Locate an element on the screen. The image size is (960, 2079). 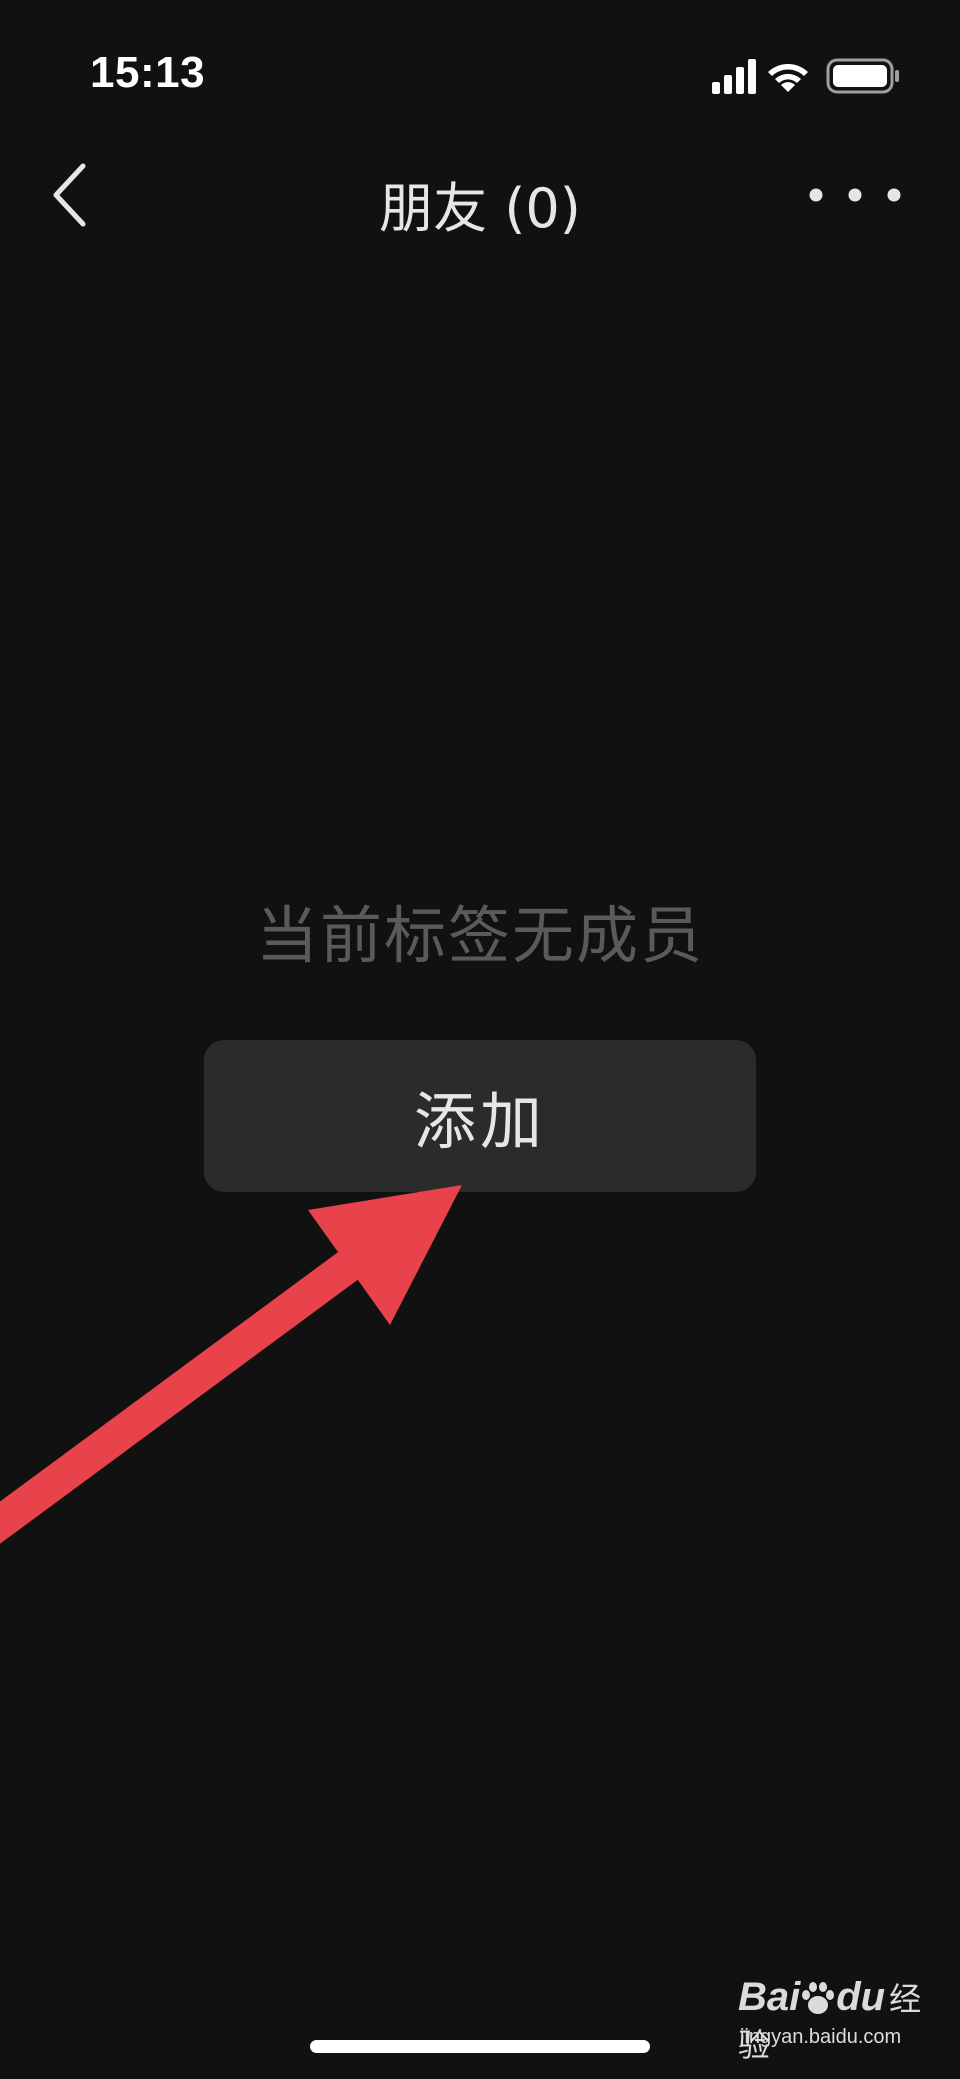
baidu-jingyan-watermark: Bai du 经验 jingyan.baidu.com is located at coordinates (835, 2017).